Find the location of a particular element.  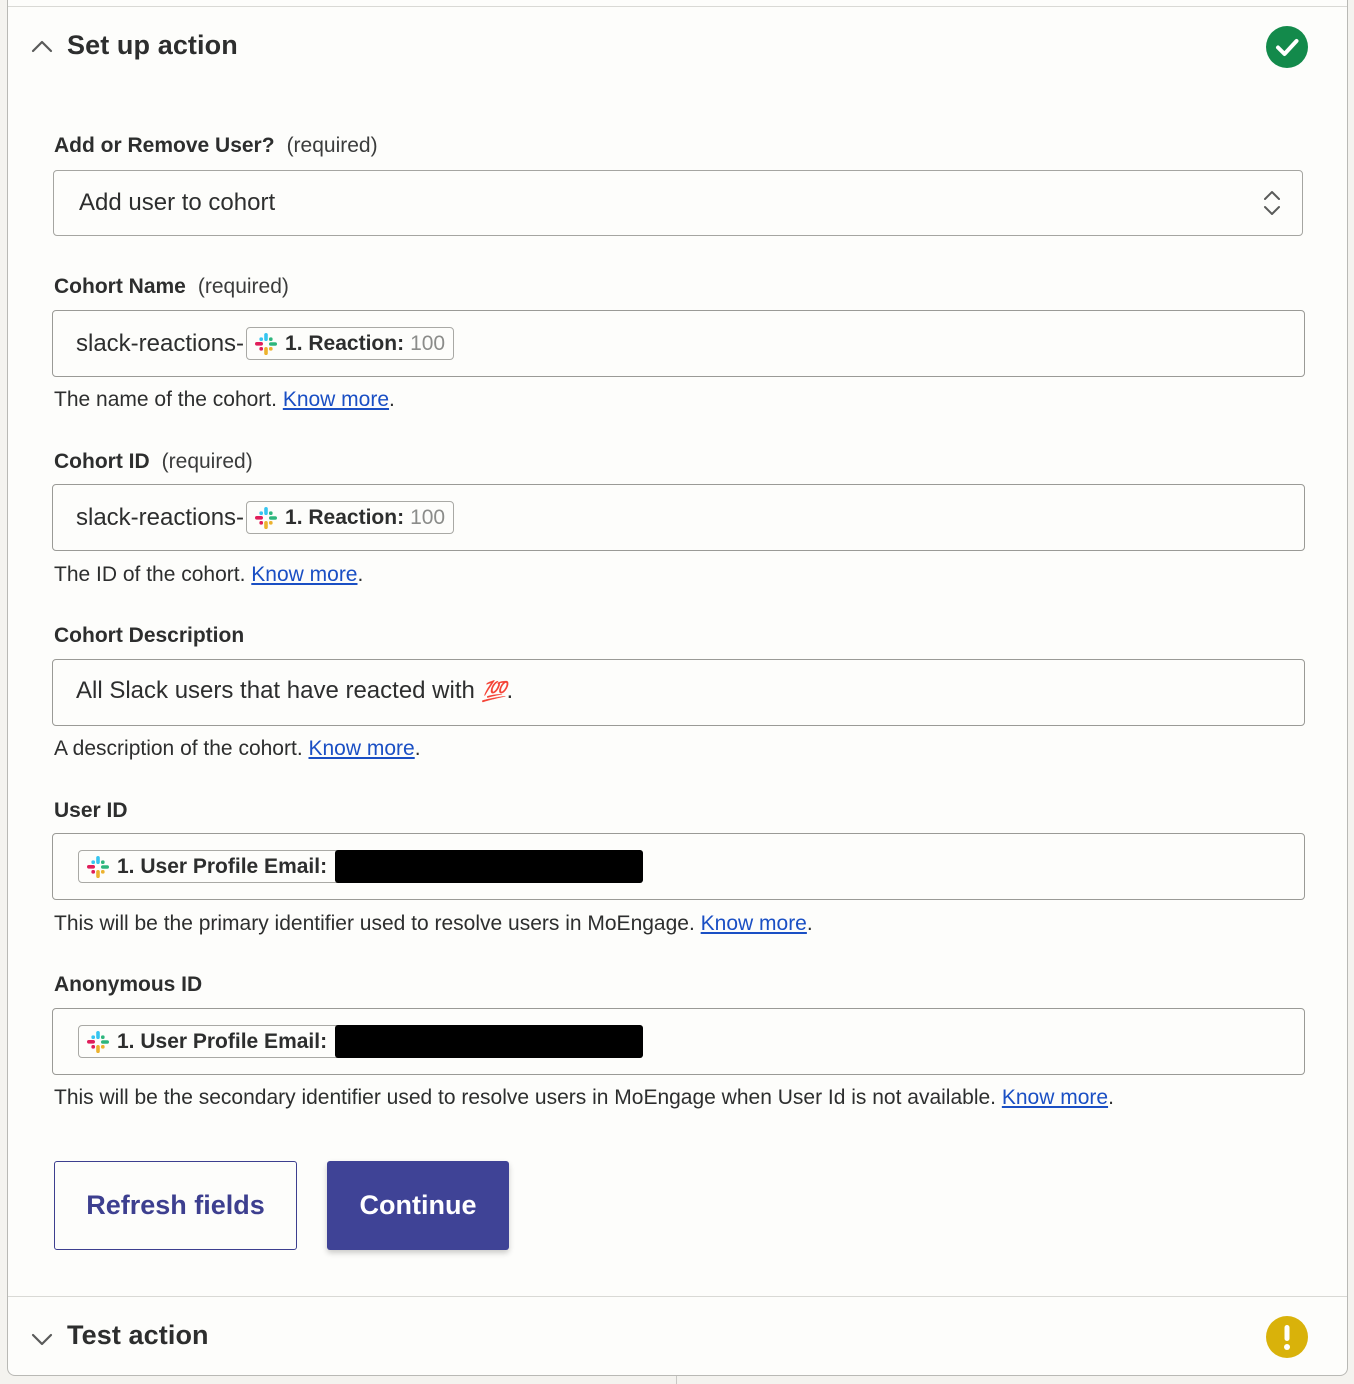

cohort-description-help: A description of the cohort. Know more. is located at coordinates (237, 748).